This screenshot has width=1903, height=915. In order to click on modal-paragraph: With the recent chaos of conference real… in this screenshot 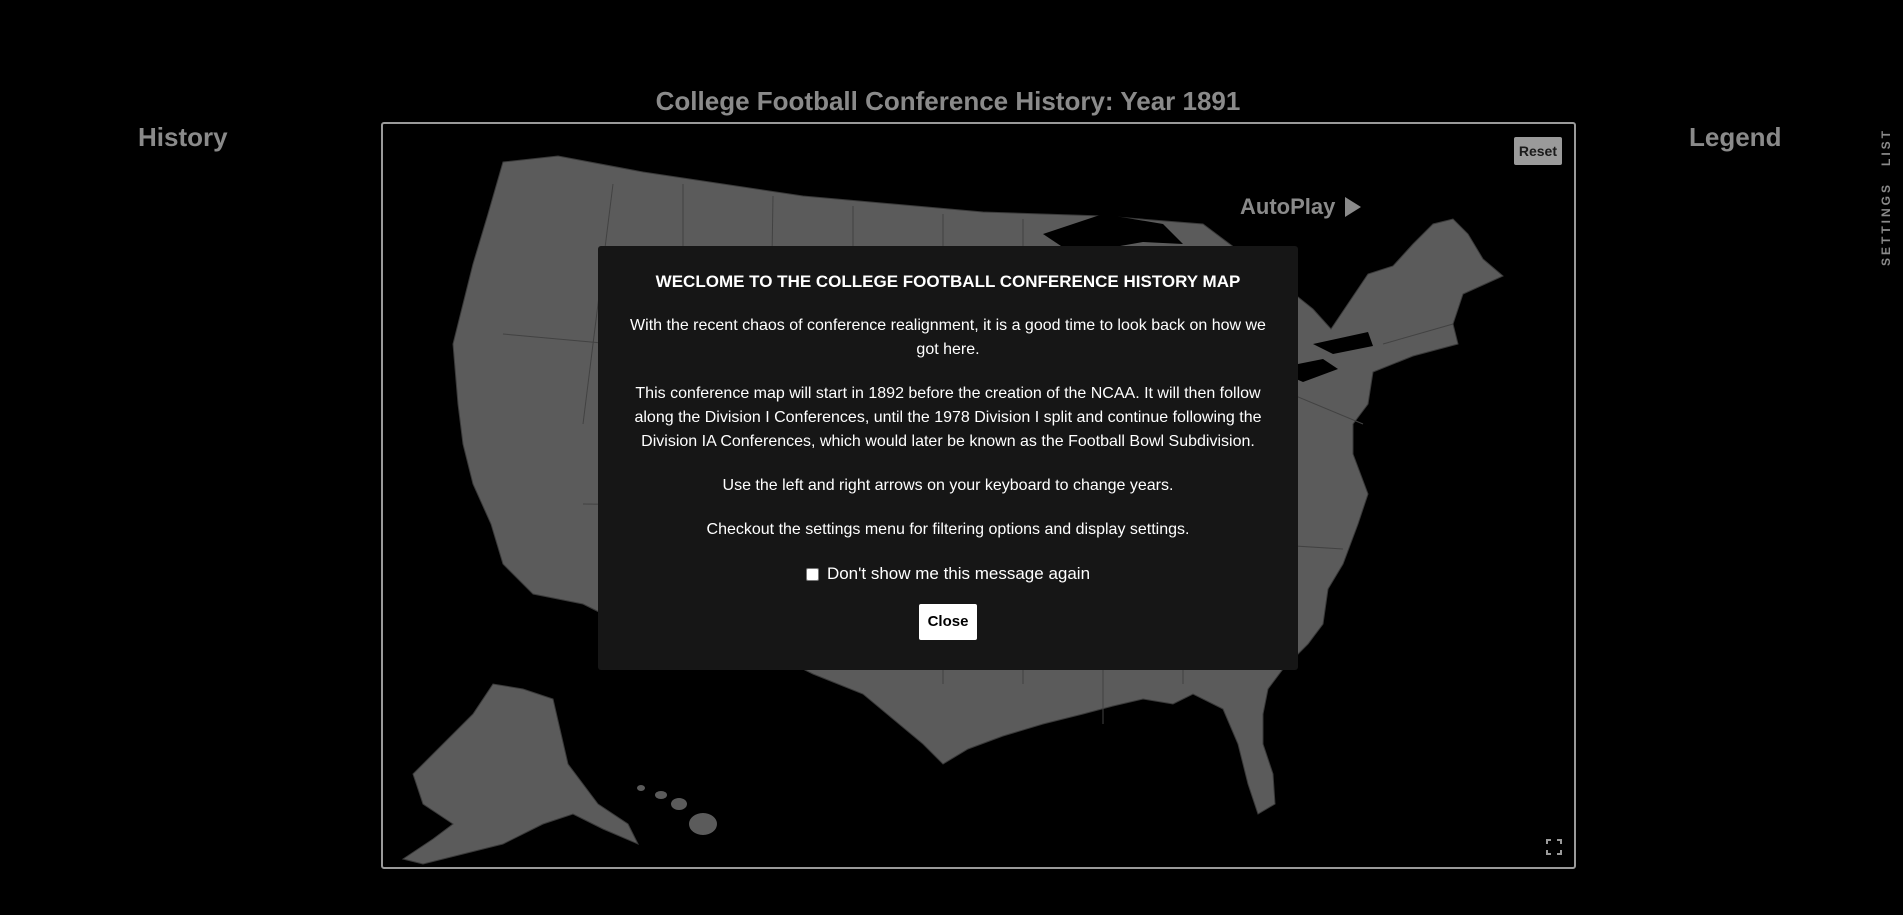, I will do `click(948, 337)`.